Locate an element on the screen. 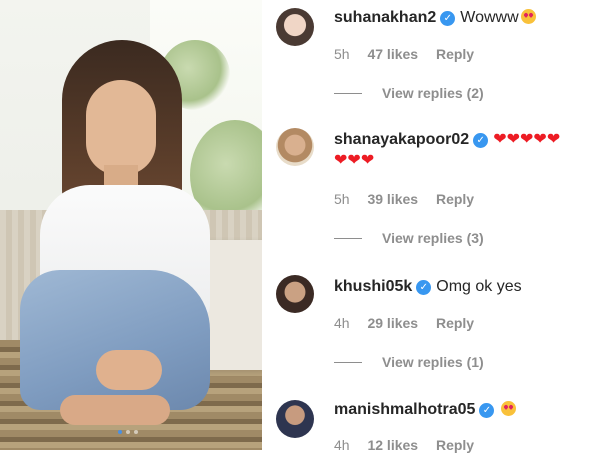 This screenshot has width=600, height=453. comment-text: Omg ok yes is located at coordinates (479, 286).